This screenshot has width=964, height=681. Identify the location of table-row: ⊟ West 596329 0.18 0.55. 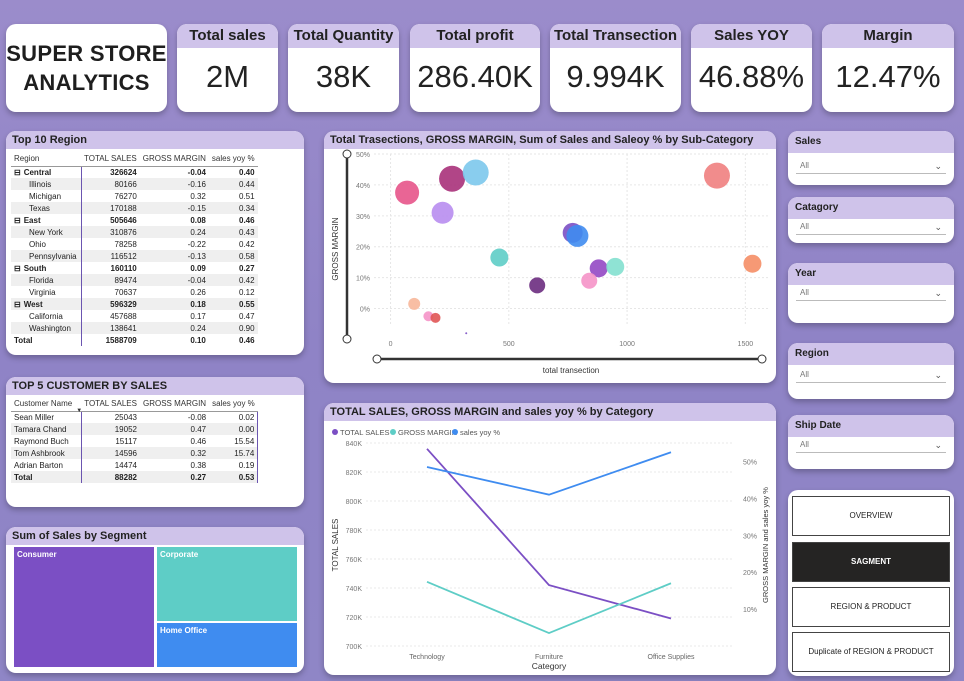
(134, 304).